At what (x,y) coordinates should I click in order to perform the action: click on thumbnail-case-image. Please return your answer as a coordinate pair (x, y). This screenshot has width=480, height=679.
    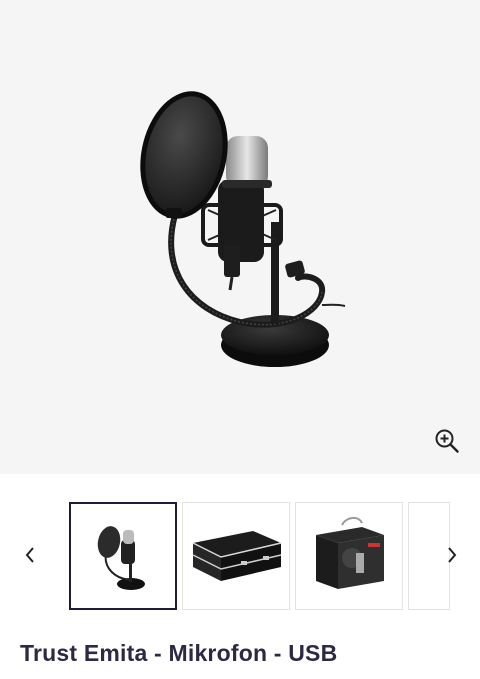
    Looking at the image, I should click on (236, 556).